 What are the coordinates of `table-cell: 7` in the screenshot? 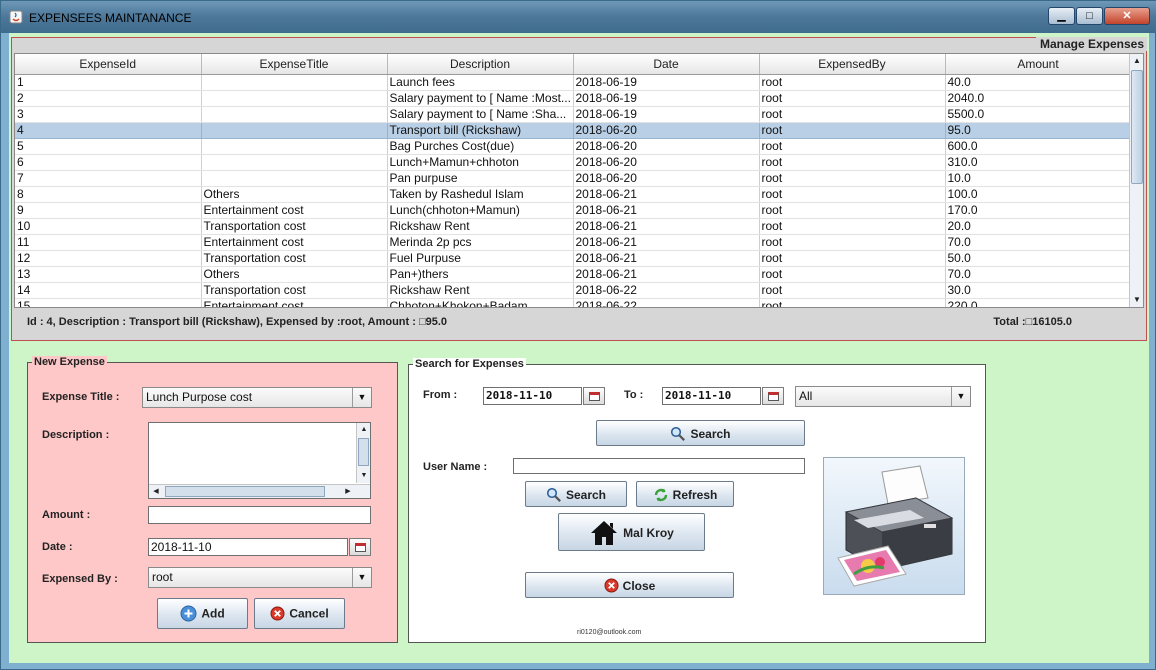 It's located at (108, 178).